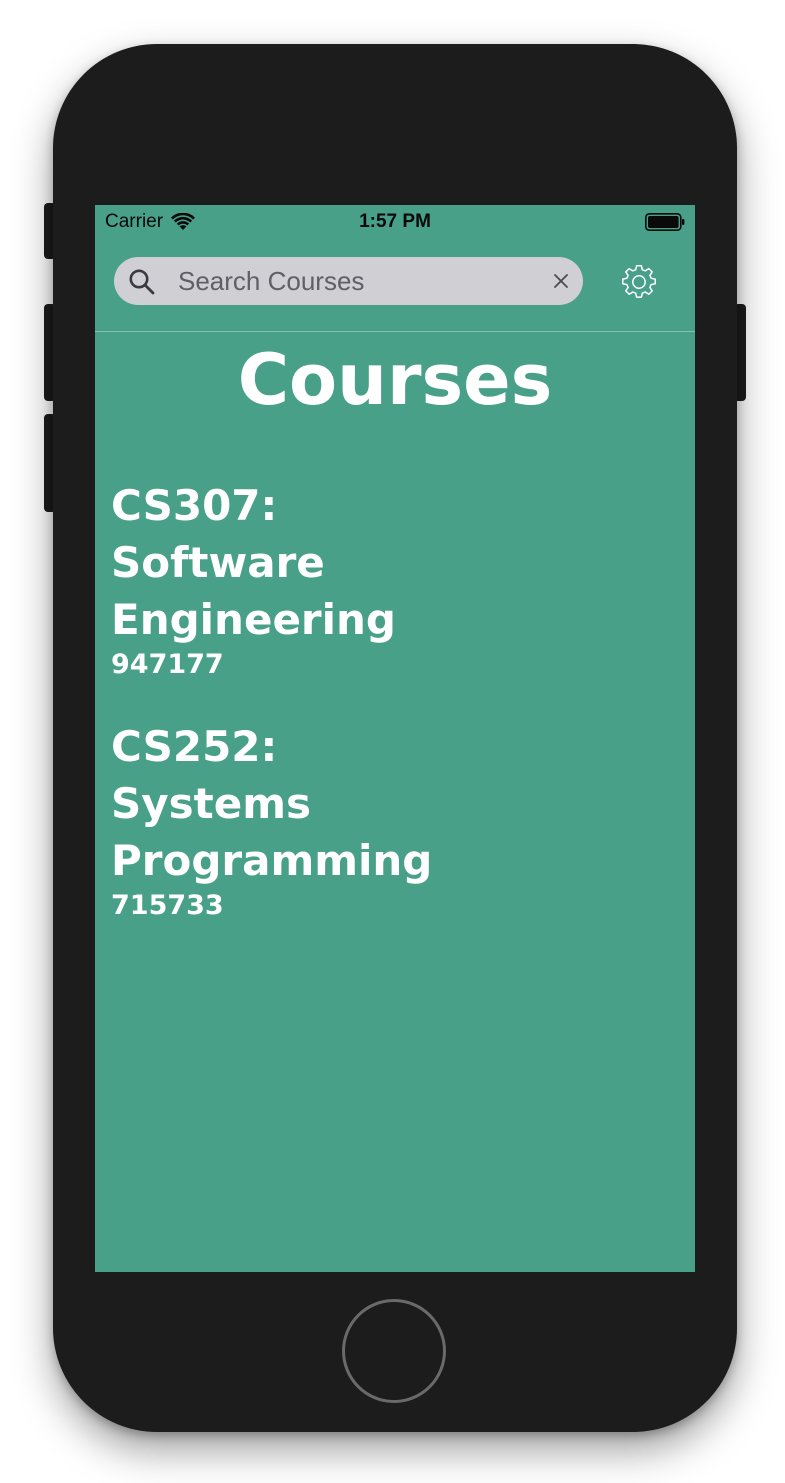 This screenshot has height=1483, width=785. I want to click on list-item: CS307: Software Engineering 947177, so click(391, 579).